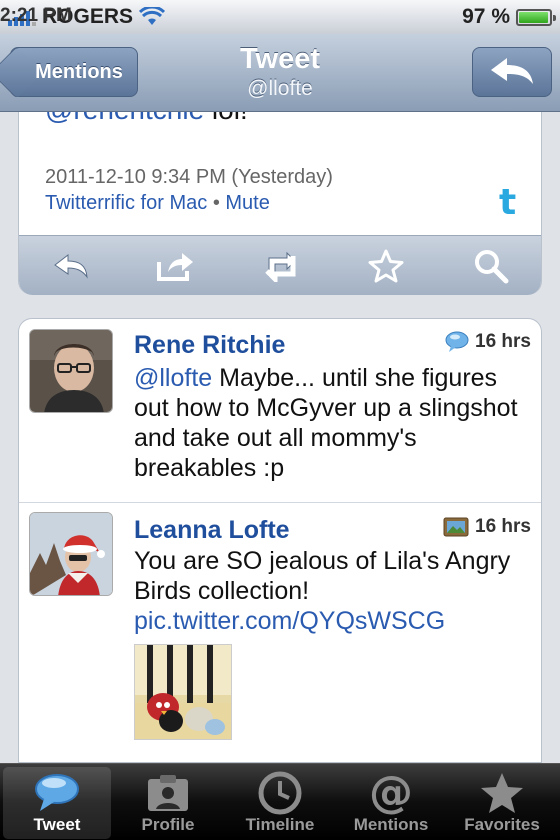 The image size is (560, 840). I want to click on tab-tweet: Tweet, so click(57, 803).